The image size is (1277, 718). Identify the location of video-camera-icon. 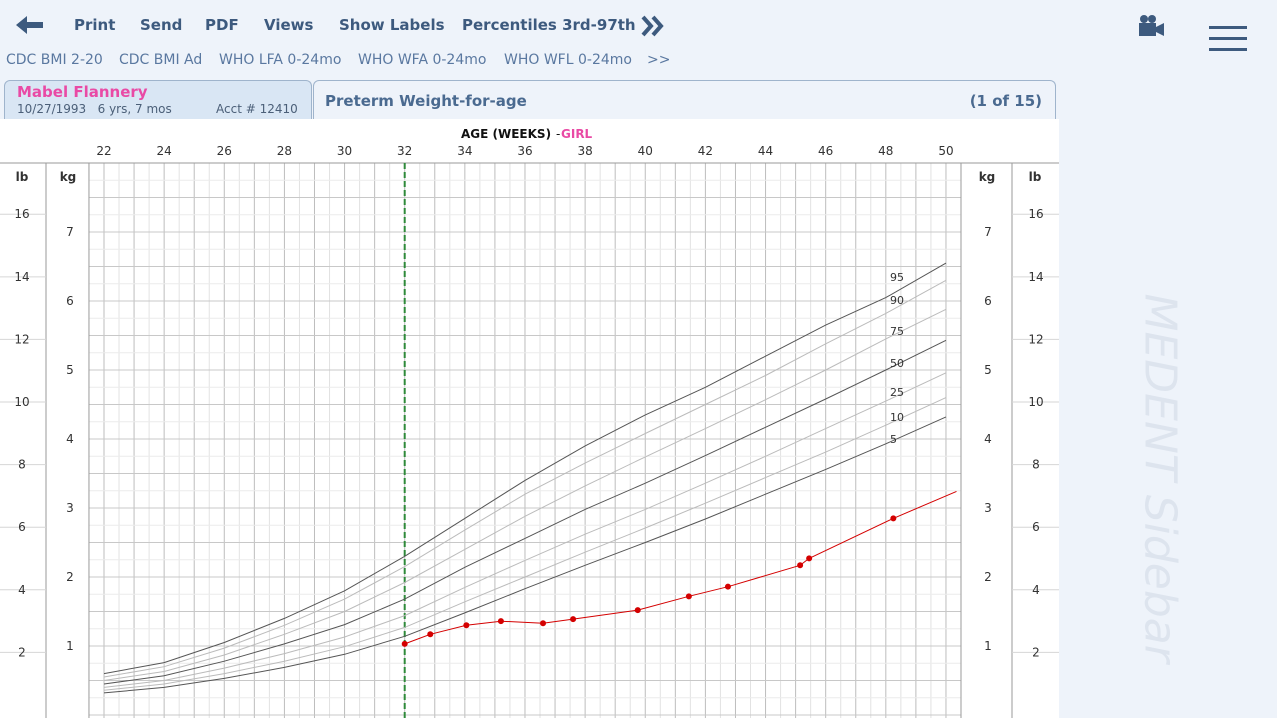
(1151, 26).